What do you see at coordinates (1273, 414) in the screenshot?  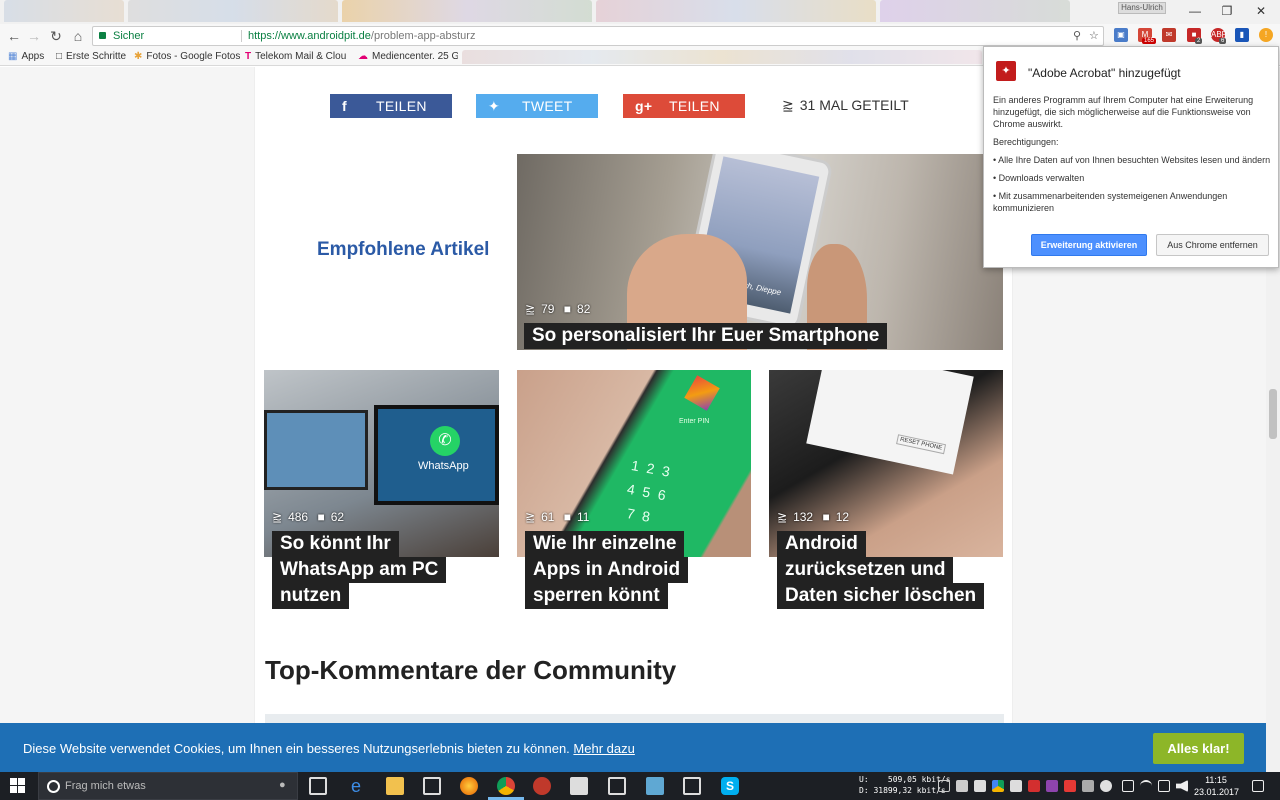 I see `scrollbar-thumb` at bounding box center [1273, 414].